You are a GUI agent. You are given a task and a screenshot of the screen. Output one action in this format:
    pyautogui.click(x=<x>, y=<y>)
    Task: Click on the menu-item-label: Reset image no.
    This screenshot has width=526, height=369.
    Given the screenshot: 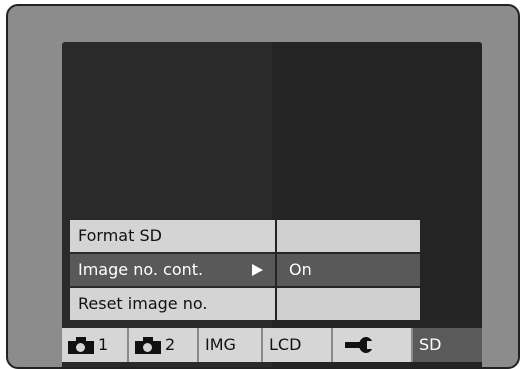 What is the action you would take?
    pyautogui.click(x=172, y=304)
    